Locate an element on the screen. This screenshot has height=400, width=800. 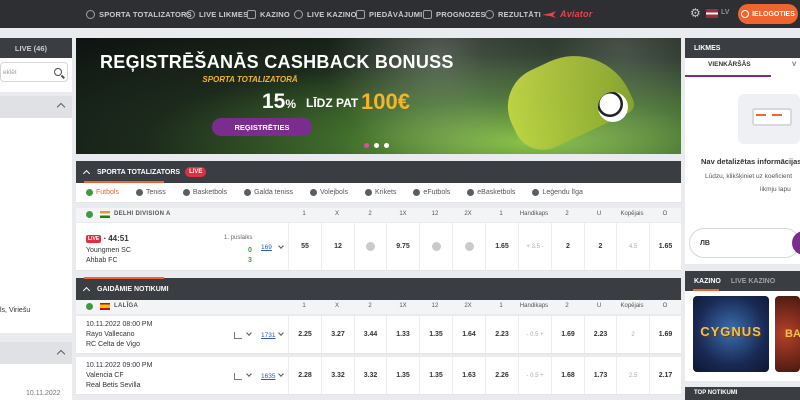
india-flag-icon is located at coordinates (105, 214).